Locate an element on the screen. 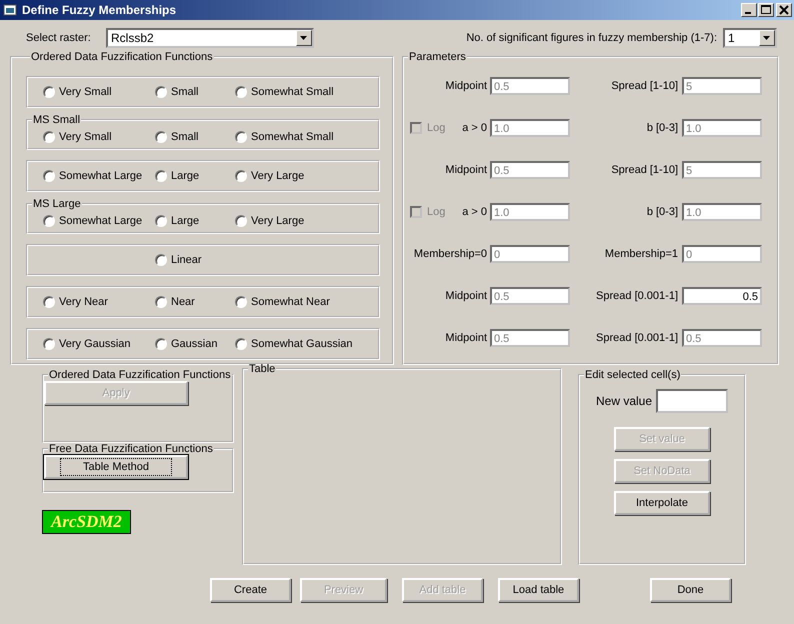 The image size is (794, 624). radio-option: Somewhat Near is located at coordinates (282, 302).